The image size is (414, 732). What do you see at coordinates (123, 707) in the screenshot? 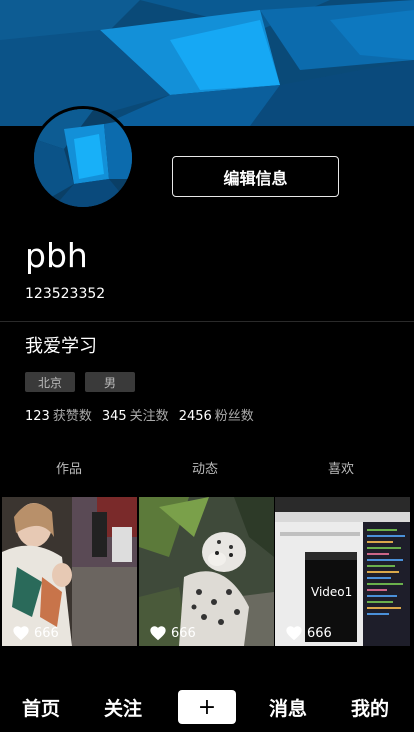
I see `nav-follow: 关注` at bounding box center [123, 707].